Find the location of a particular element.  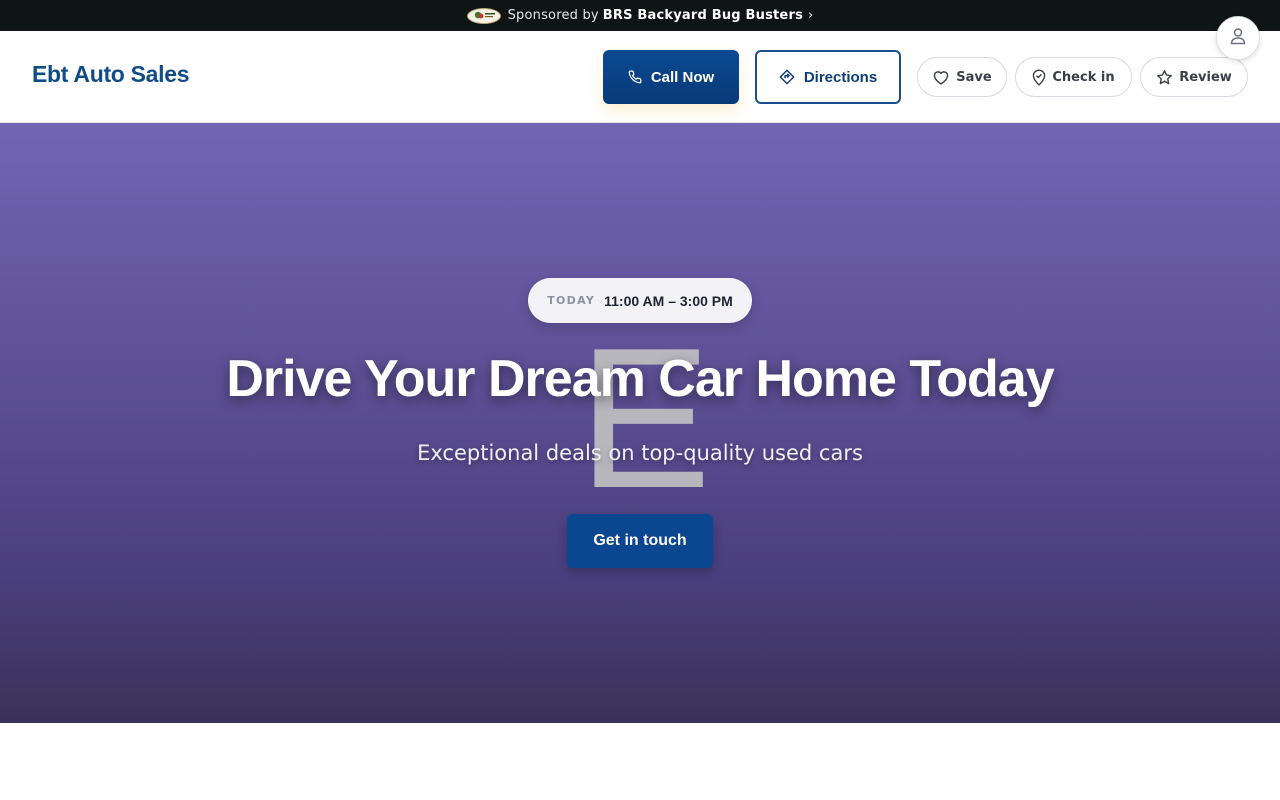

check-in-button: Check in is located at coordinates (1073, 77).